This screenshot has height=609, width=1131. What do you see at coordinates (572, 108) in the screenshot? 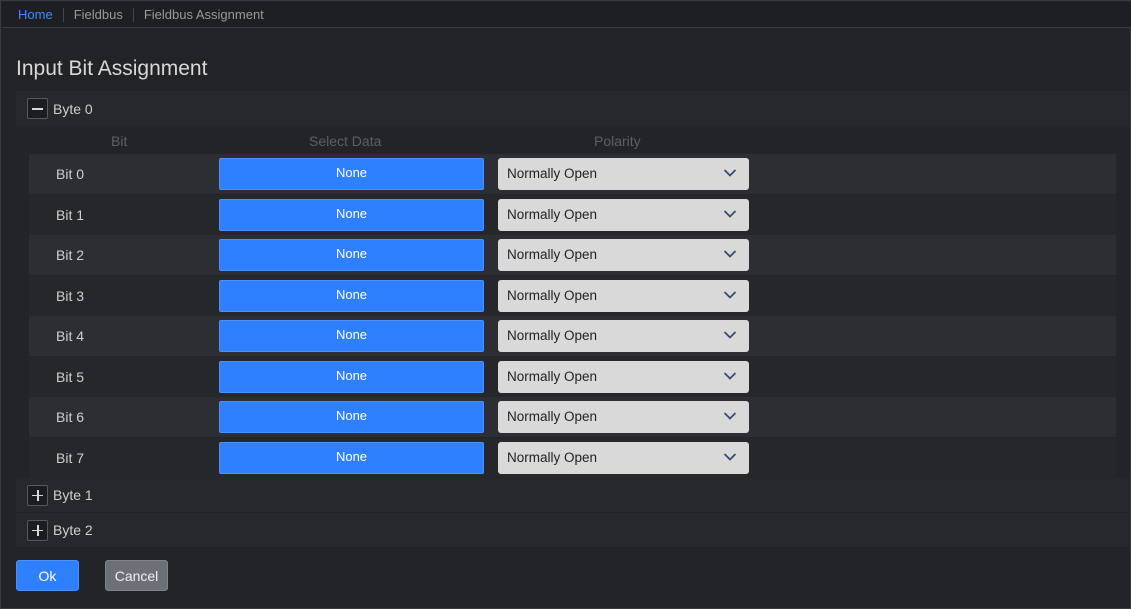
I see `byte-0-header: Byte 0` at bounding box center [572, 108].